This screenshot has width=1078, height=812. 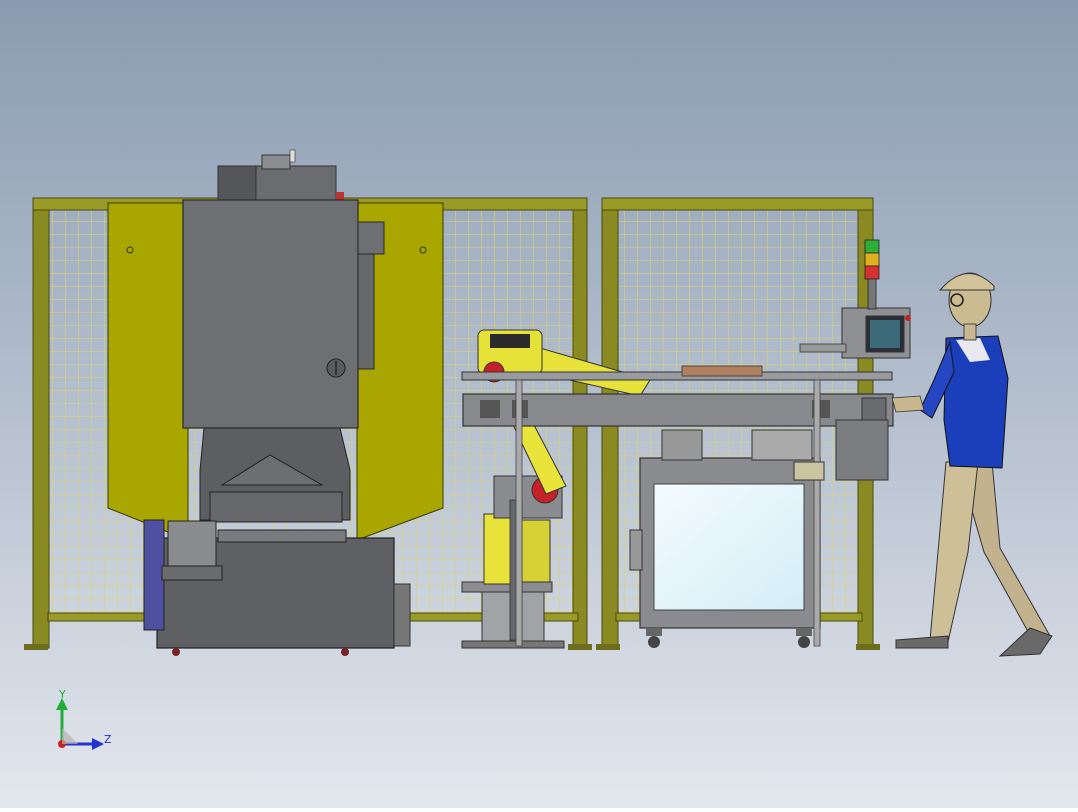 I want to click on conveyor-cabinet, so click(x=725, y=538).